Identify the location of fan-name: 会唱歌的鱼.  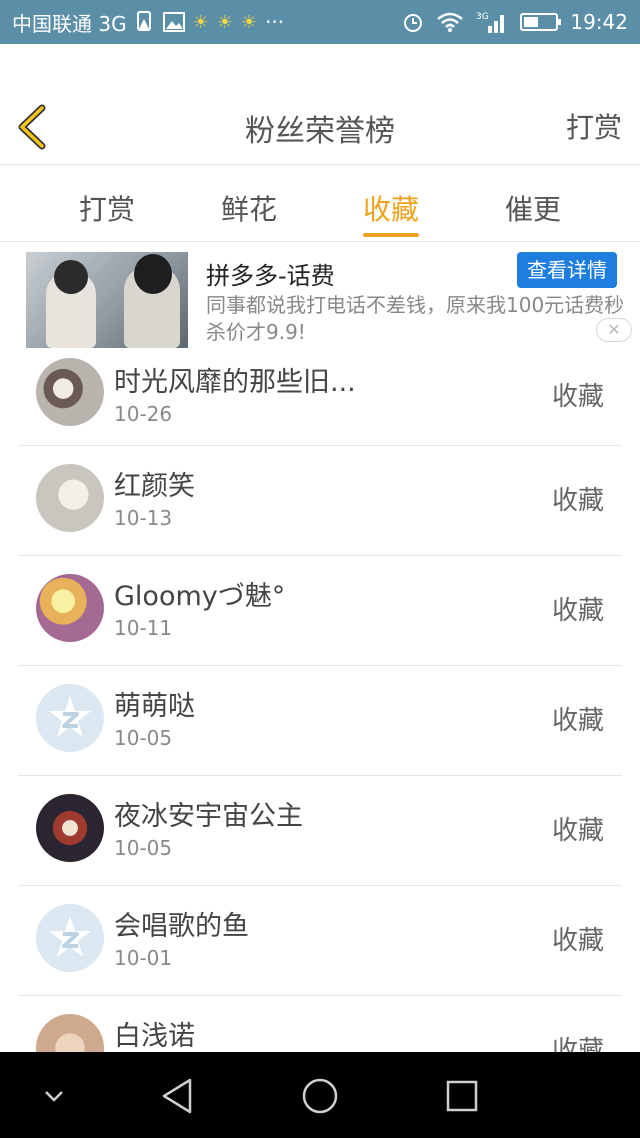
(181, 926).